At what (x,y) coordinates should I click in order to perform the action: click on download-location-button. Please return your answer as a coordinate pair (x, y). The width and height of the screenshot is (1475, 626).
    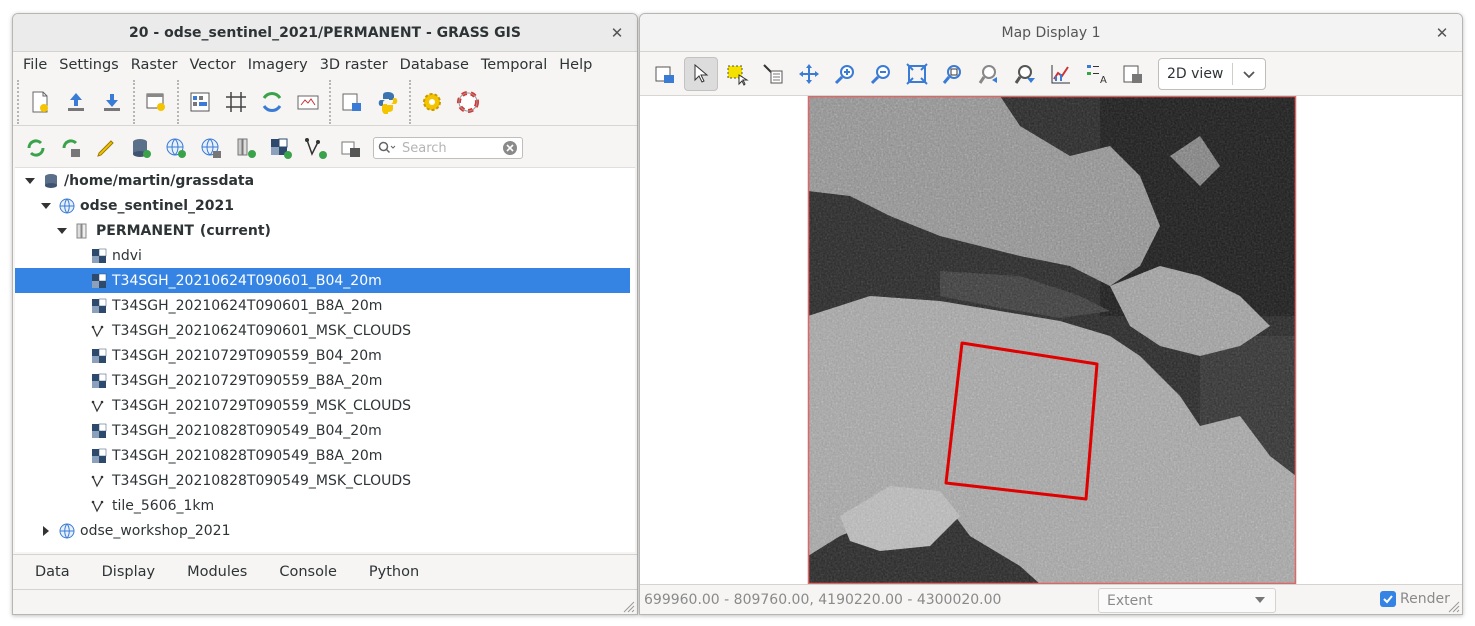
    Looking at the image, I should click on (211, 148).